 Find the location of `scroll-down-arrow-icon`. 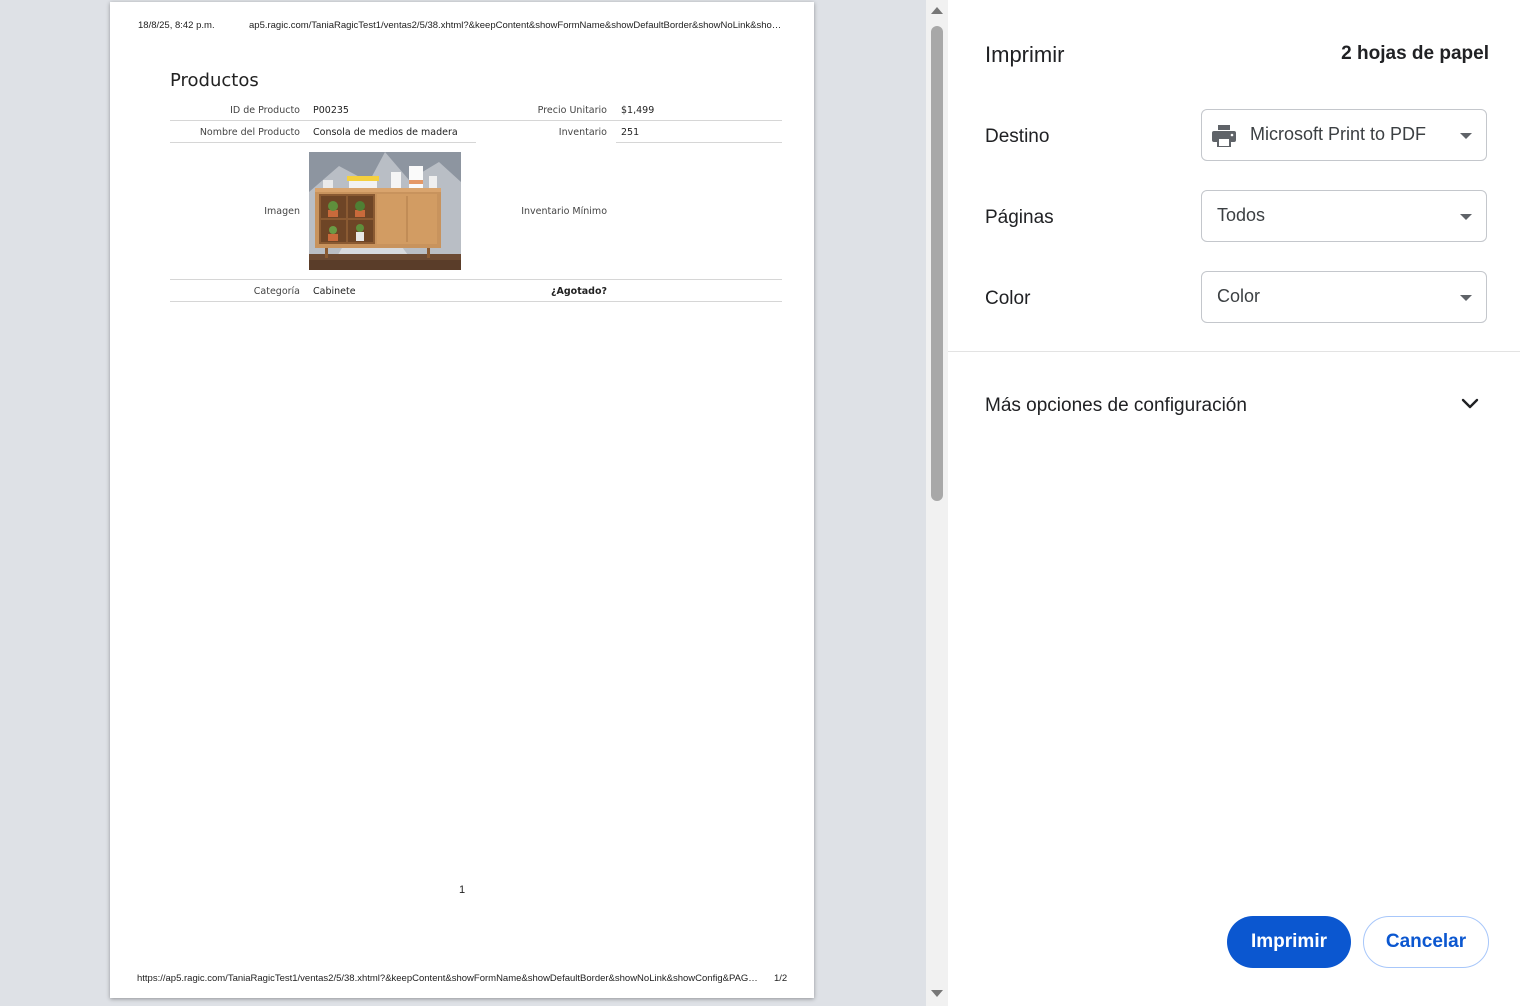

scroll-down-arrow-icon is located at coordinates (937, 993).